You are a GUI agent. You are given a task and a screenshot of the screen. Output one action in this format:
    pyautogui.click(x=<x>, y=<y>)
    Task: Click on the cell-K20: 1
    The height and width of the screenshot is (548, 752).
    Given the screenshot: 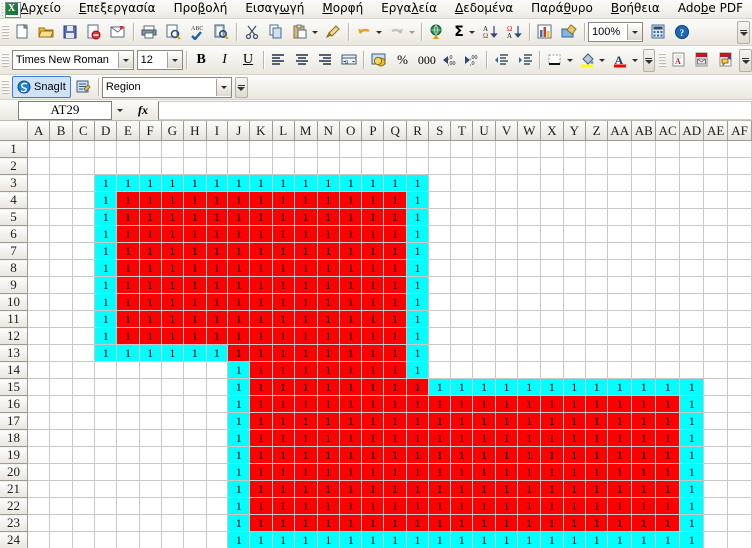 What is the action you would take?
    pyautogui.click(x=261, y=472)
    